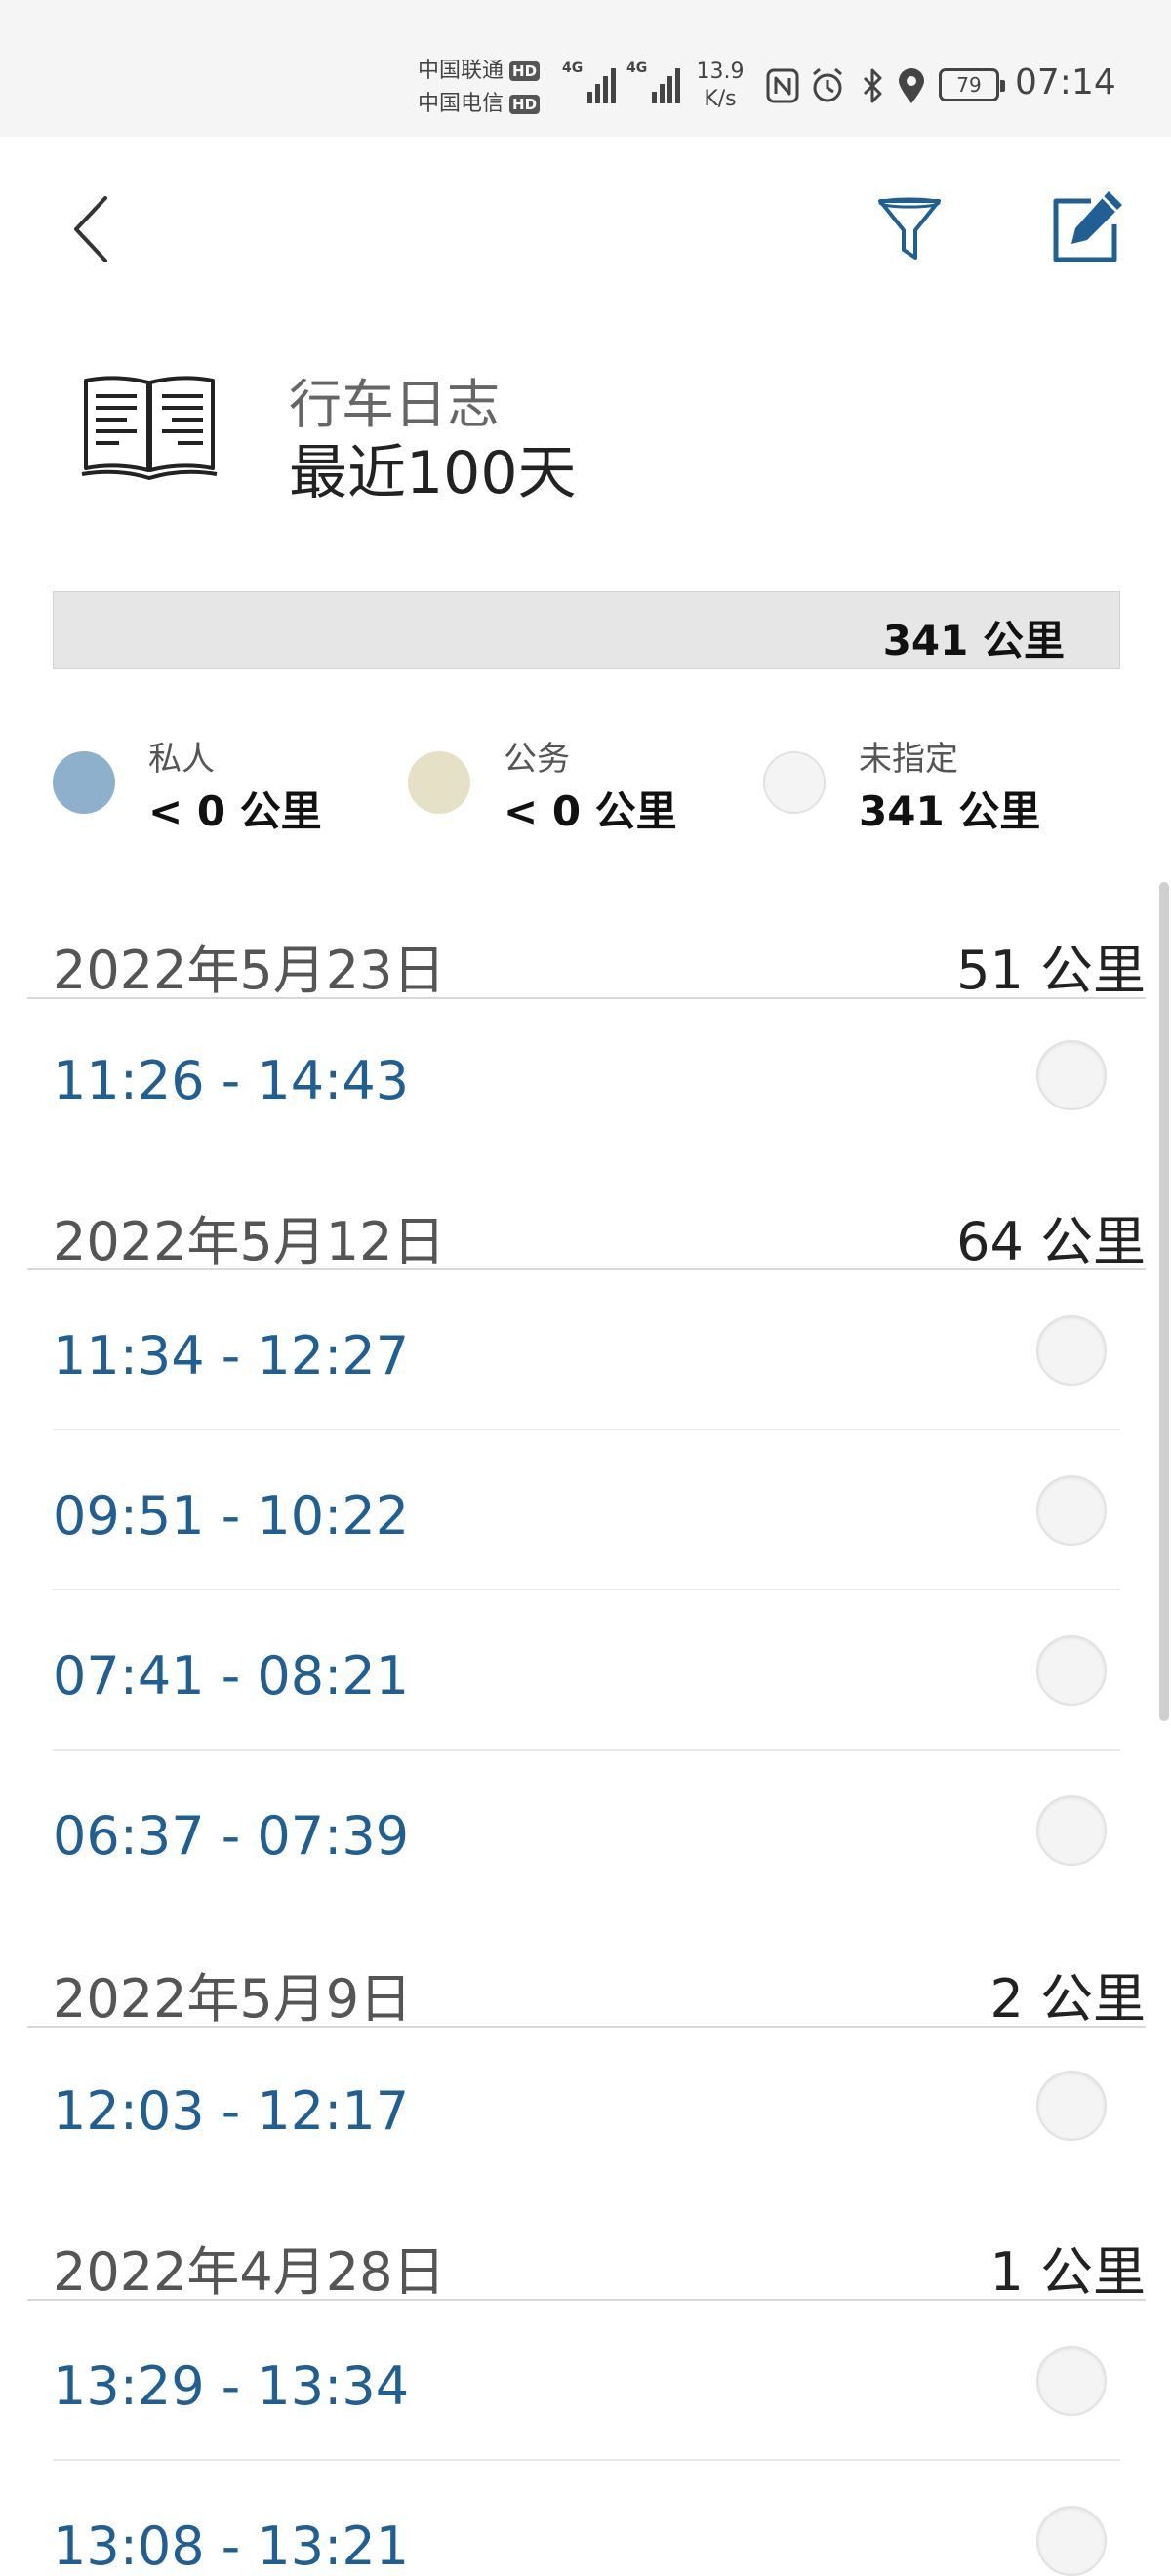  I want to click on legend-private: 私人 < 0 公里, so click(218, 785).